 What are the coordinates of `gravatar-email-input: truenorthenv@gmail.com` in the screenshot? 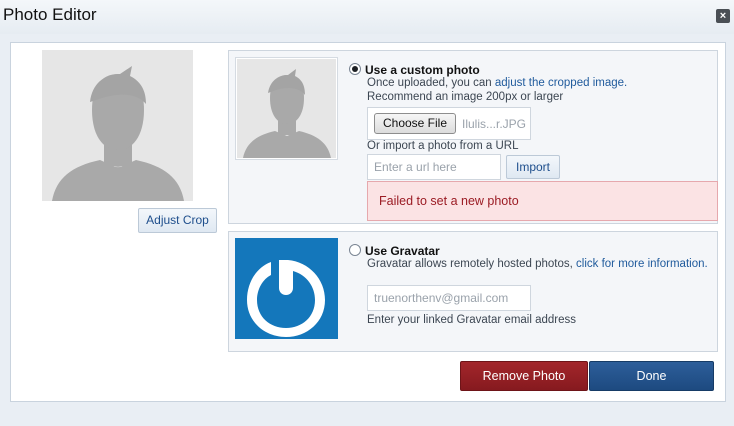 It's located at (449, 298).